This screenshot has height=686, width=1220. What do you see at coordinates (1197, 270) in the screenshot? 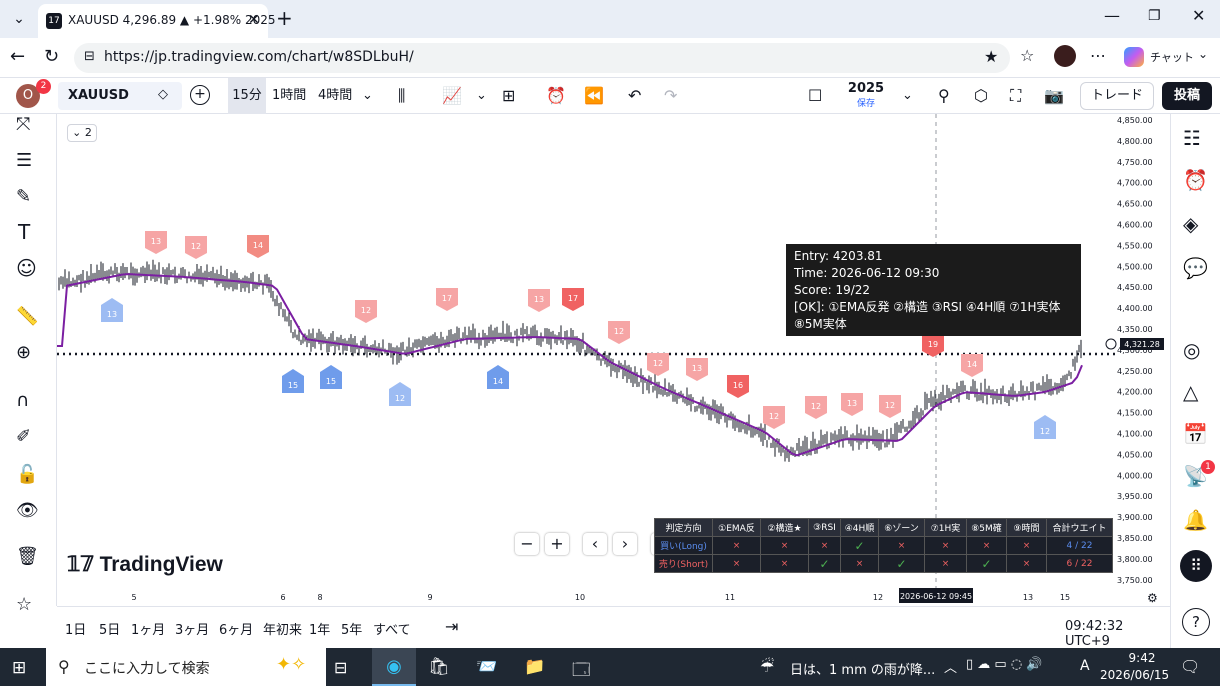
I see `chat-icon: 💬` at bounding box center [1197, 270].